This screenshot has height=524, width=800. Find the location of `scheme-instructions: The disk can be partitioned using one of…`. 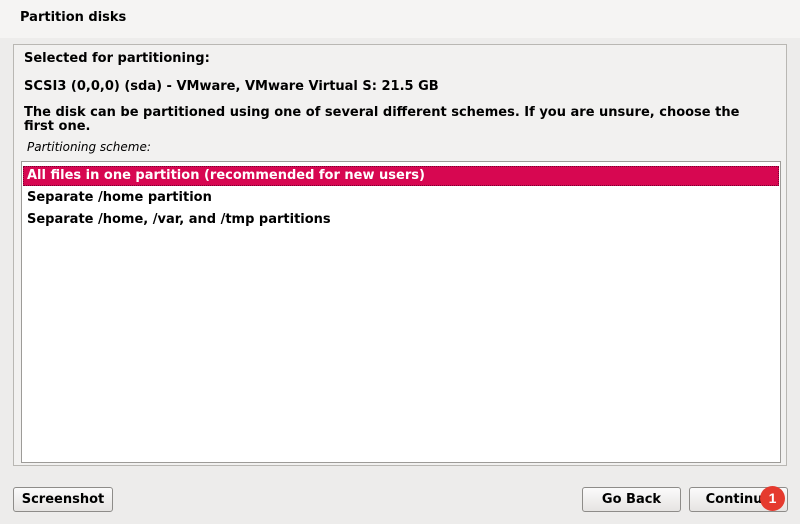

scheme-instructions: The disk can be partitioned using one of… is located at coordinates (382, 119).